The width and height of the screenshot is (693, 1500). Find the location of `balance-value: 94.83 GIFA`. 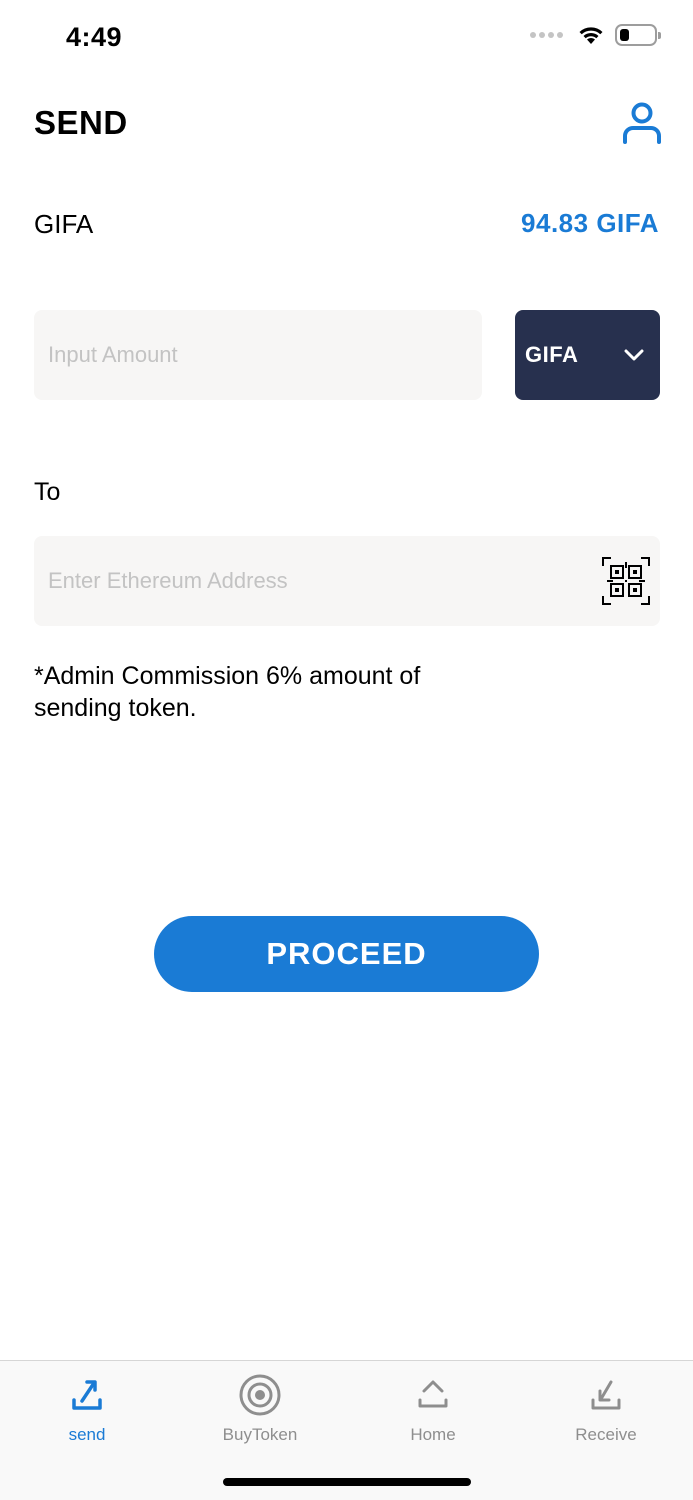

balance-value: 94.83 GIFA is located at coordinates (590, 223).